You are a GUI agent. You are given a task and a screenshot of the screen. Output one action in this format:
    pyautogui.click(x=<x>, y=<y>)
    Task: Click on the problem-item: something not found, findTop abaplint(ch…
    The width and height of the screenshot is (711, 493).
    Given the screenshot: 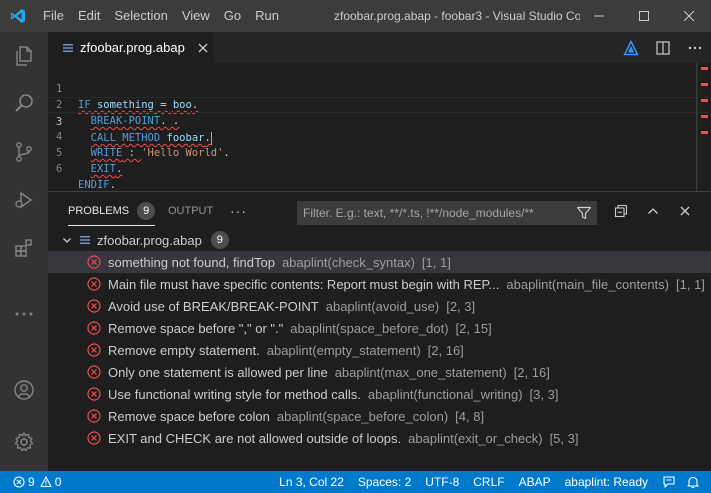 What is the action you would take?
    pyautogui.click(x=379, y=262)
    